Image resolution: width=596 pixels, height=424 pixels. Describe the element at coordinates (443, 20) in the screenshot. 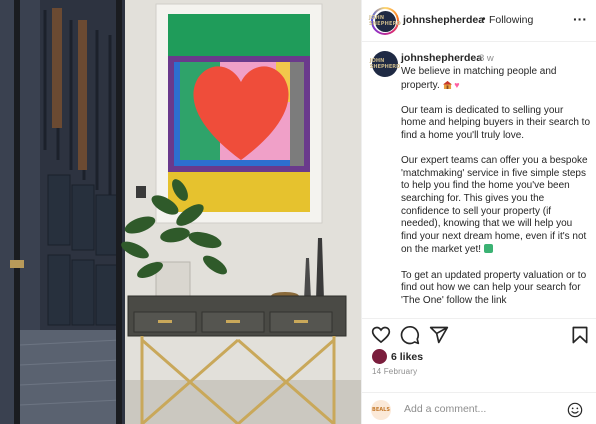

I see `header-username: johnshepherdea` at that location.